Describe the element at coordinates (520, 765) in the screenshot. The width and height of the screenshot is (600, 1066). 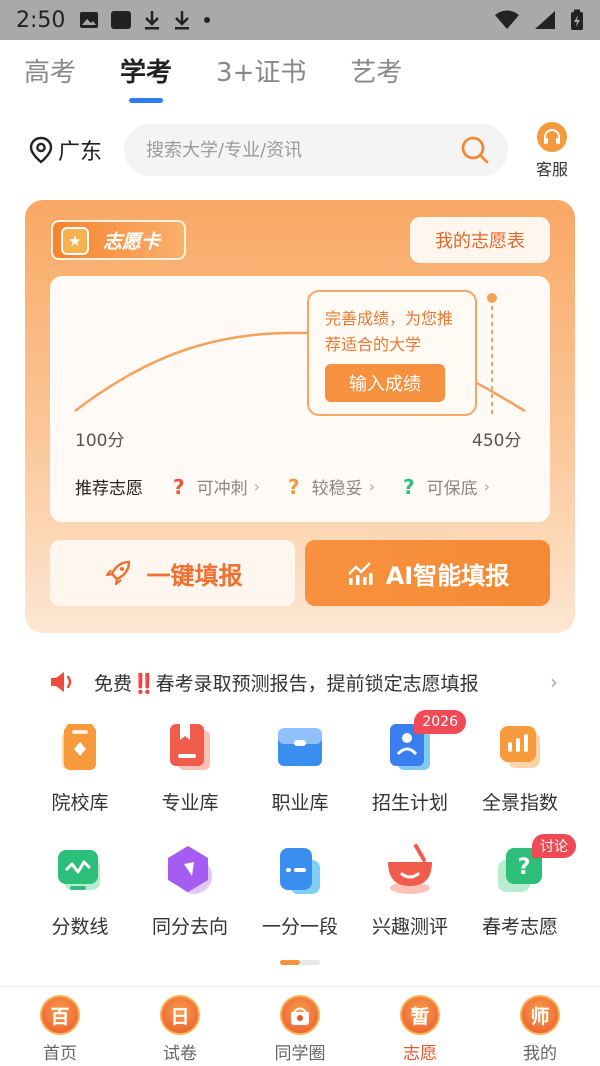
I see `grid-item-panorama-index: 全景指数` at that location.